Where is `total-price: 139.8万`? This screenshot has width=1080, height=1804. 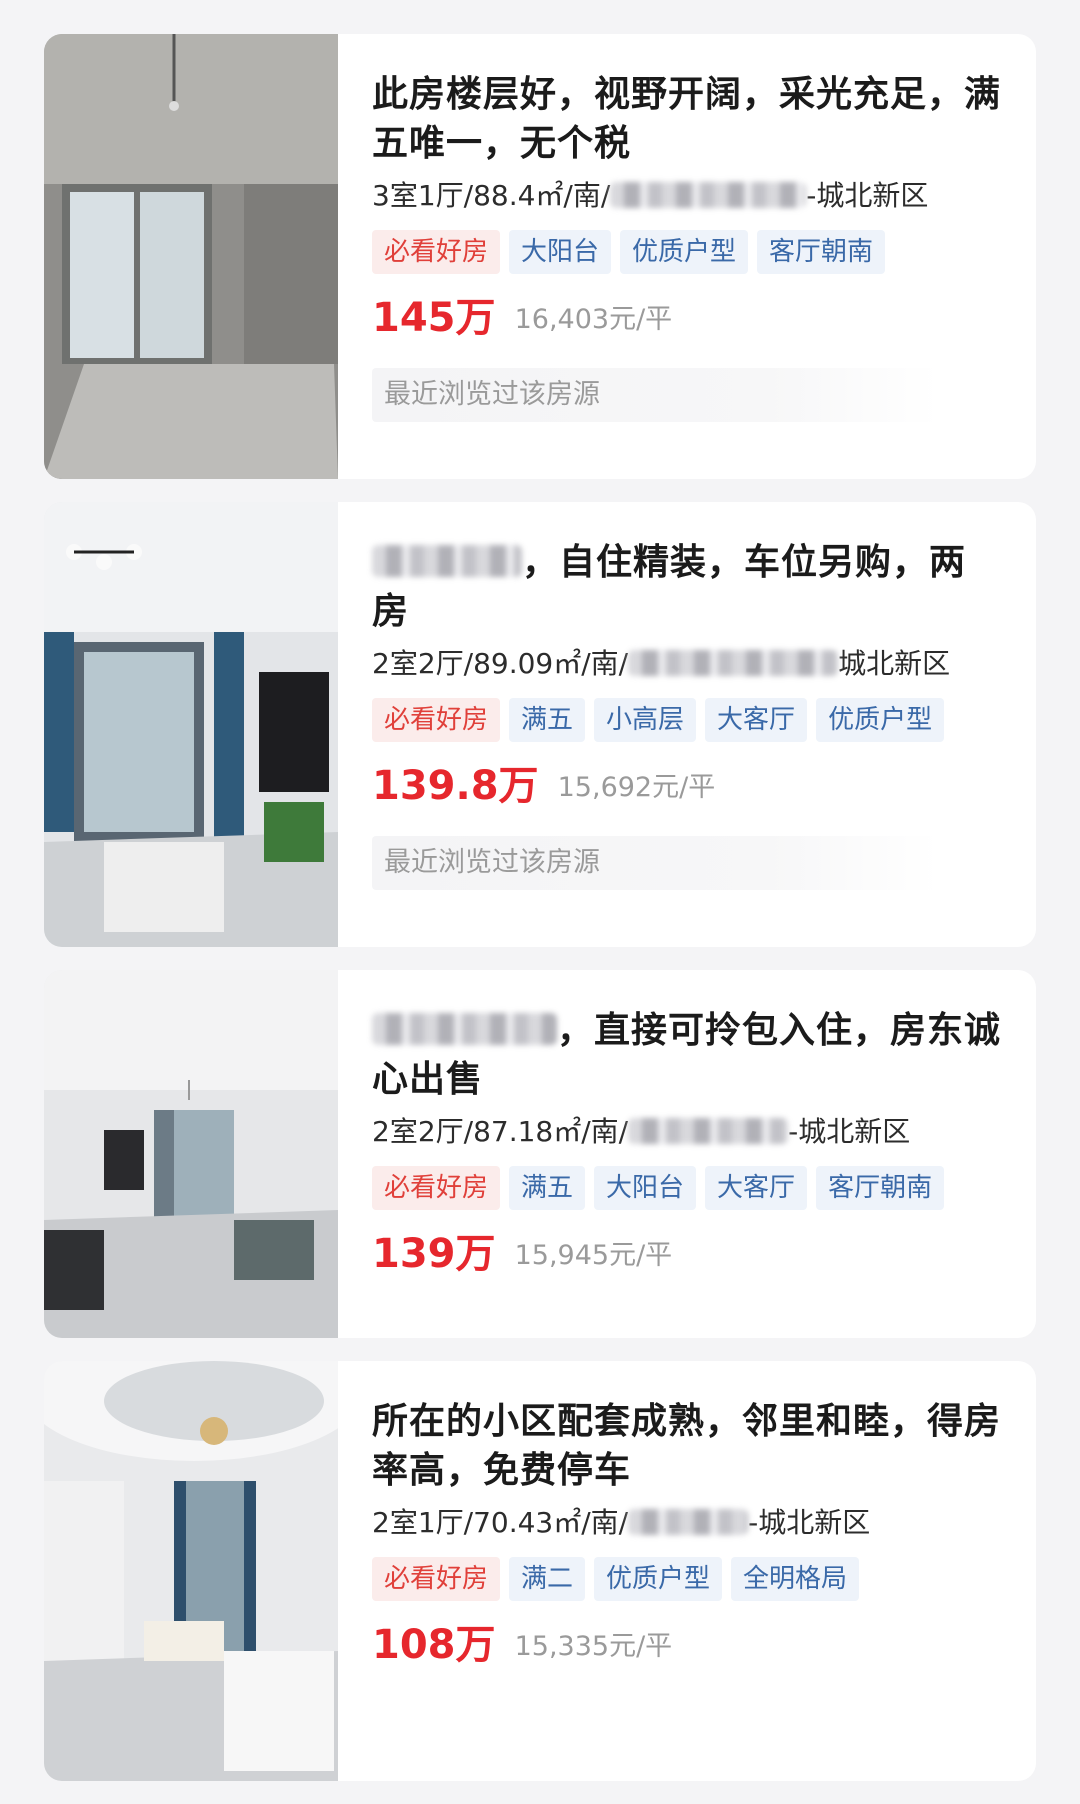
total-price: 139.8万 is located at coordinates (455, 786).